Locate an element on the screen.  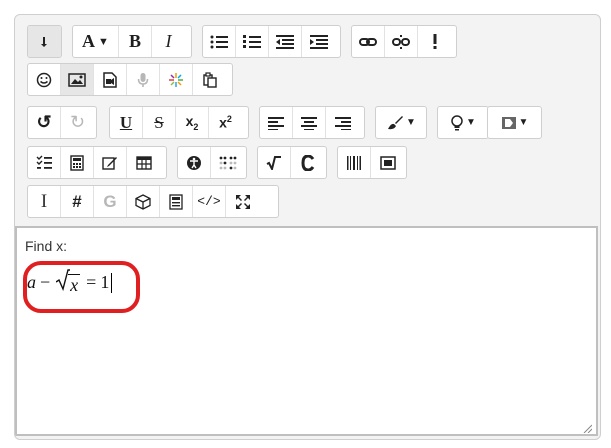
resize-handle-icon is located at coordinates (587, 427).